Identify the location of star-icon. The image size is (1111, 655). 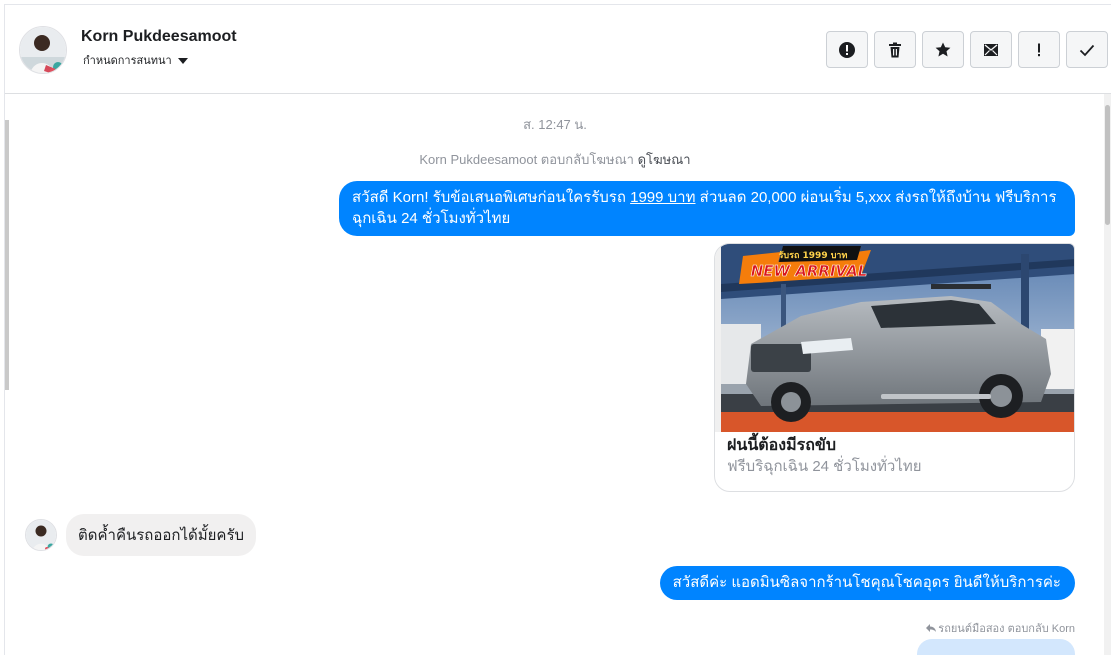
(943, 49).